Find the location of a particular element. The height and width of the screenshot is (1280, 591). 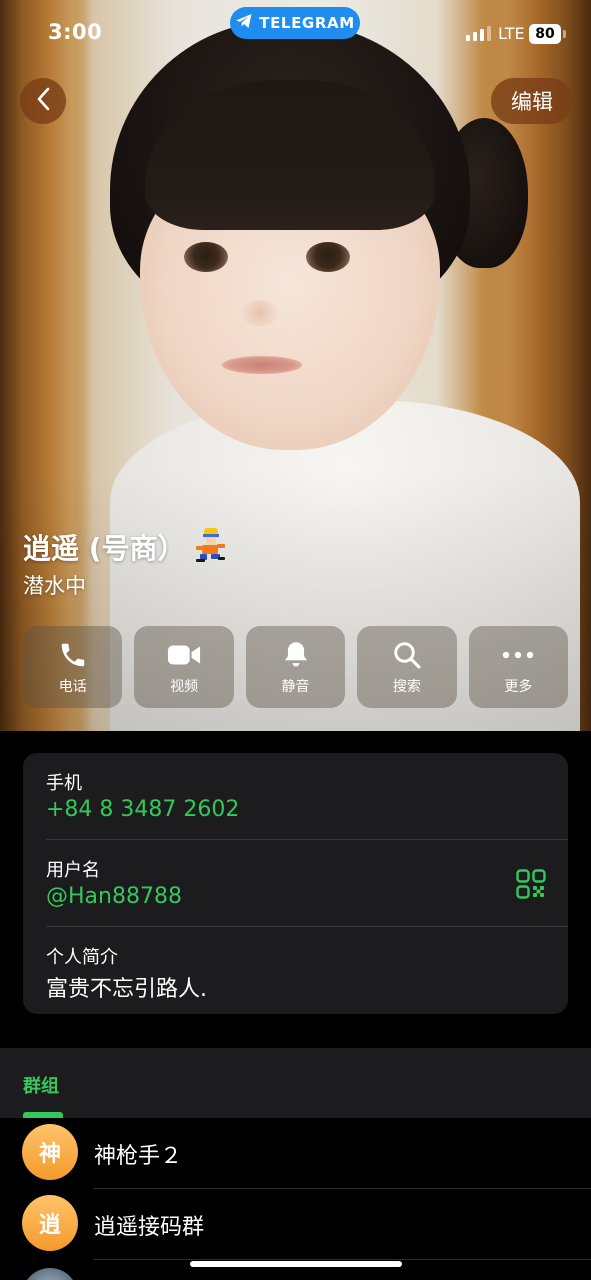

back-button is located at coordinates (43, 101).